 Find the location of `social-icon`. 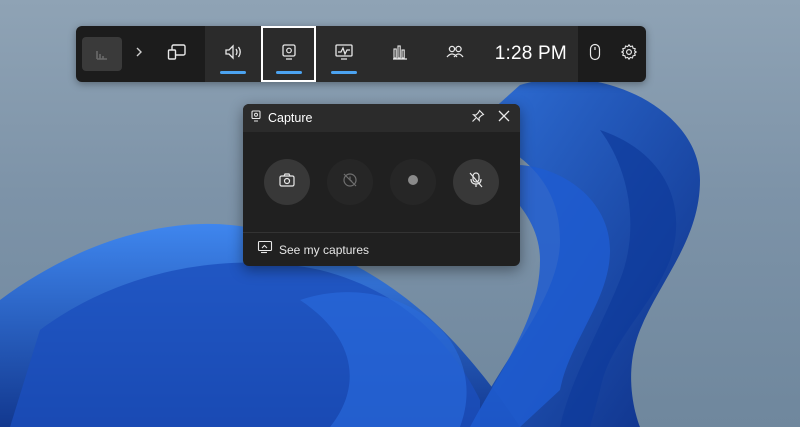

social-icon is located at coordinates (455, 54).